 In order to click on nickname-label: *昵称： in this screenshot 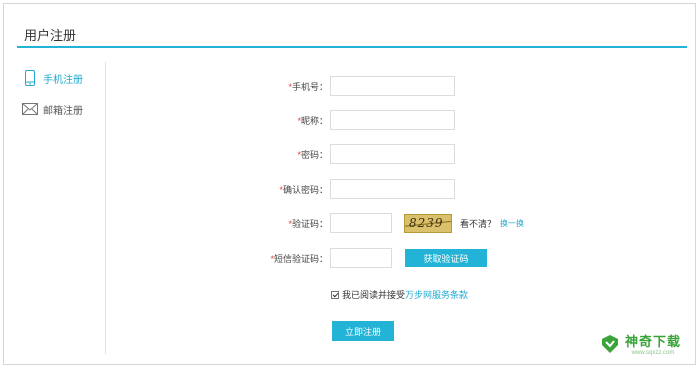, I will do `click(312, 120)`.